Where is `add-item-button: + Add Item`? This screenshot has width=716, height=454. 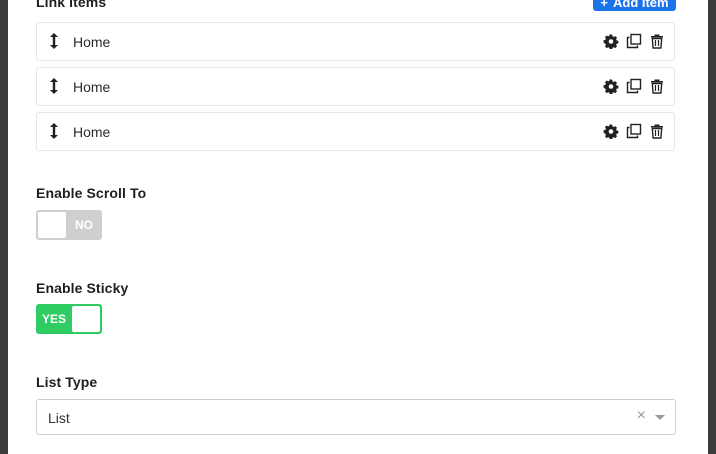
add-item-button: + Add Item is located at coordinates (634, 5).